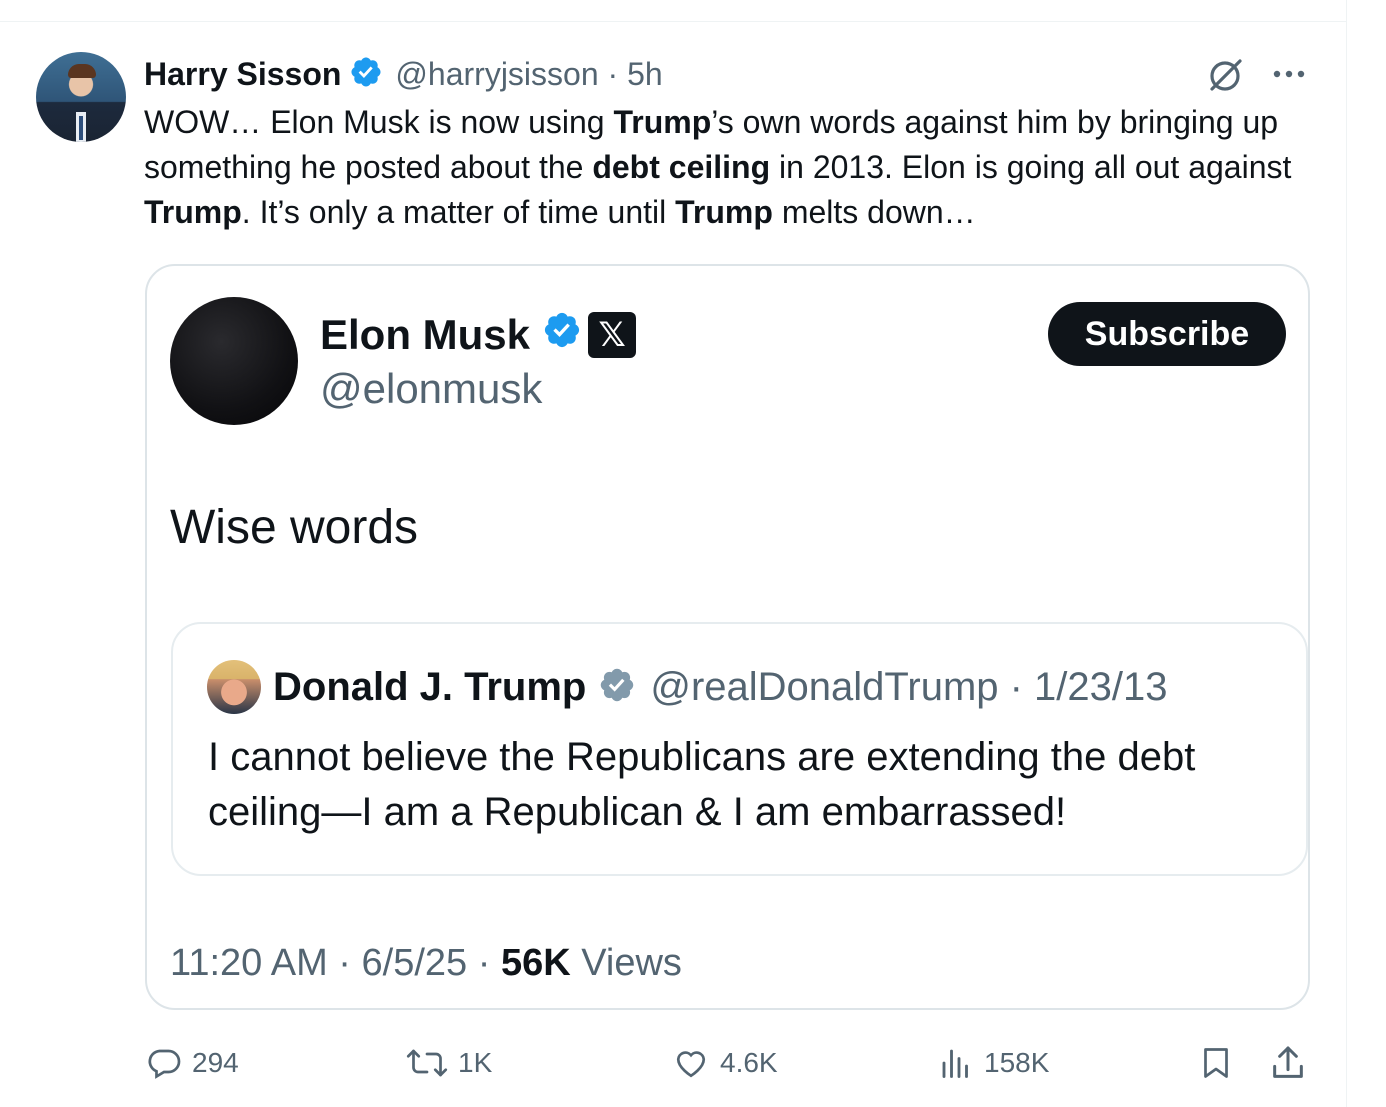 Image resolution: width=1386 pixels, height=1107 pixels. What do you see at coordinates (691, 1064) in the screenshot?
I see `like-icon` at bounding box center [691, 1064].